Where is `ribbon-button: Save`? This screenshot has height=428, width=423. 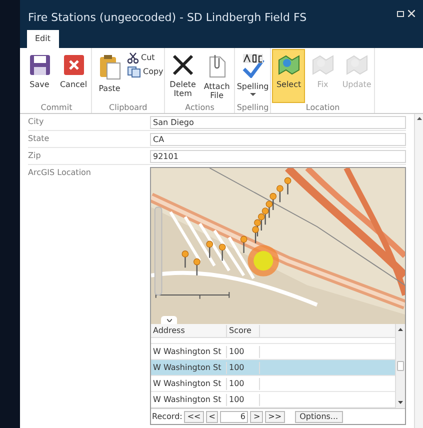
ribbon-button: Save is located at coordinates (39, 76).